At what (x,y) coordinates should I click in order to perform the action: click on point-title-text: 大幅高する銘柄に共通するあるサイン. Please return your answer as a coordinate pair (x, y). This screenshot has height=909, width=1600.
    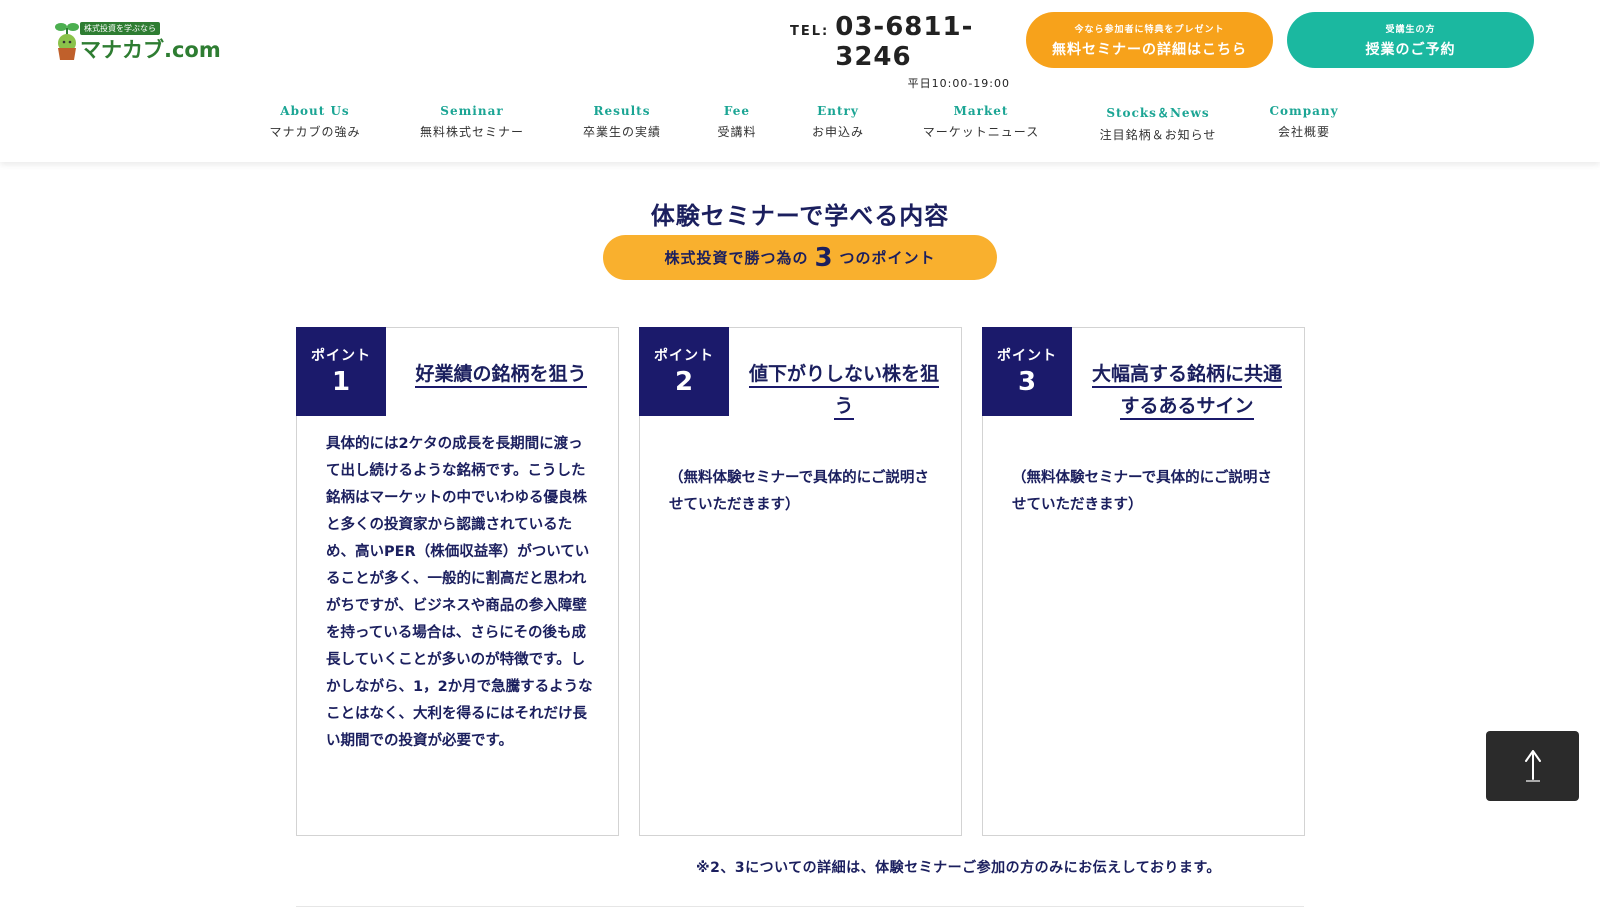
    Looking at the image, I should click on (1186, 391).